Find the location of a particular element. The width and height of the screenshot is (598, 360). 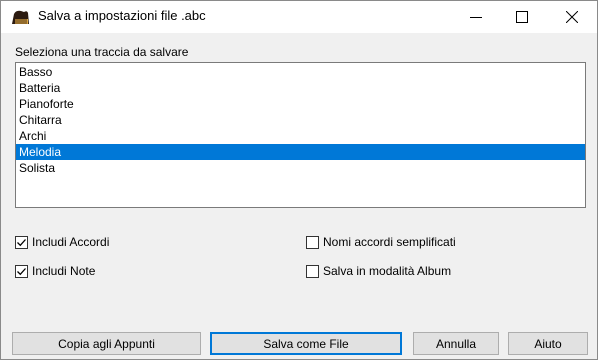

list-item-pianoforte: Pianoforte is located at coordinates (300, 104).